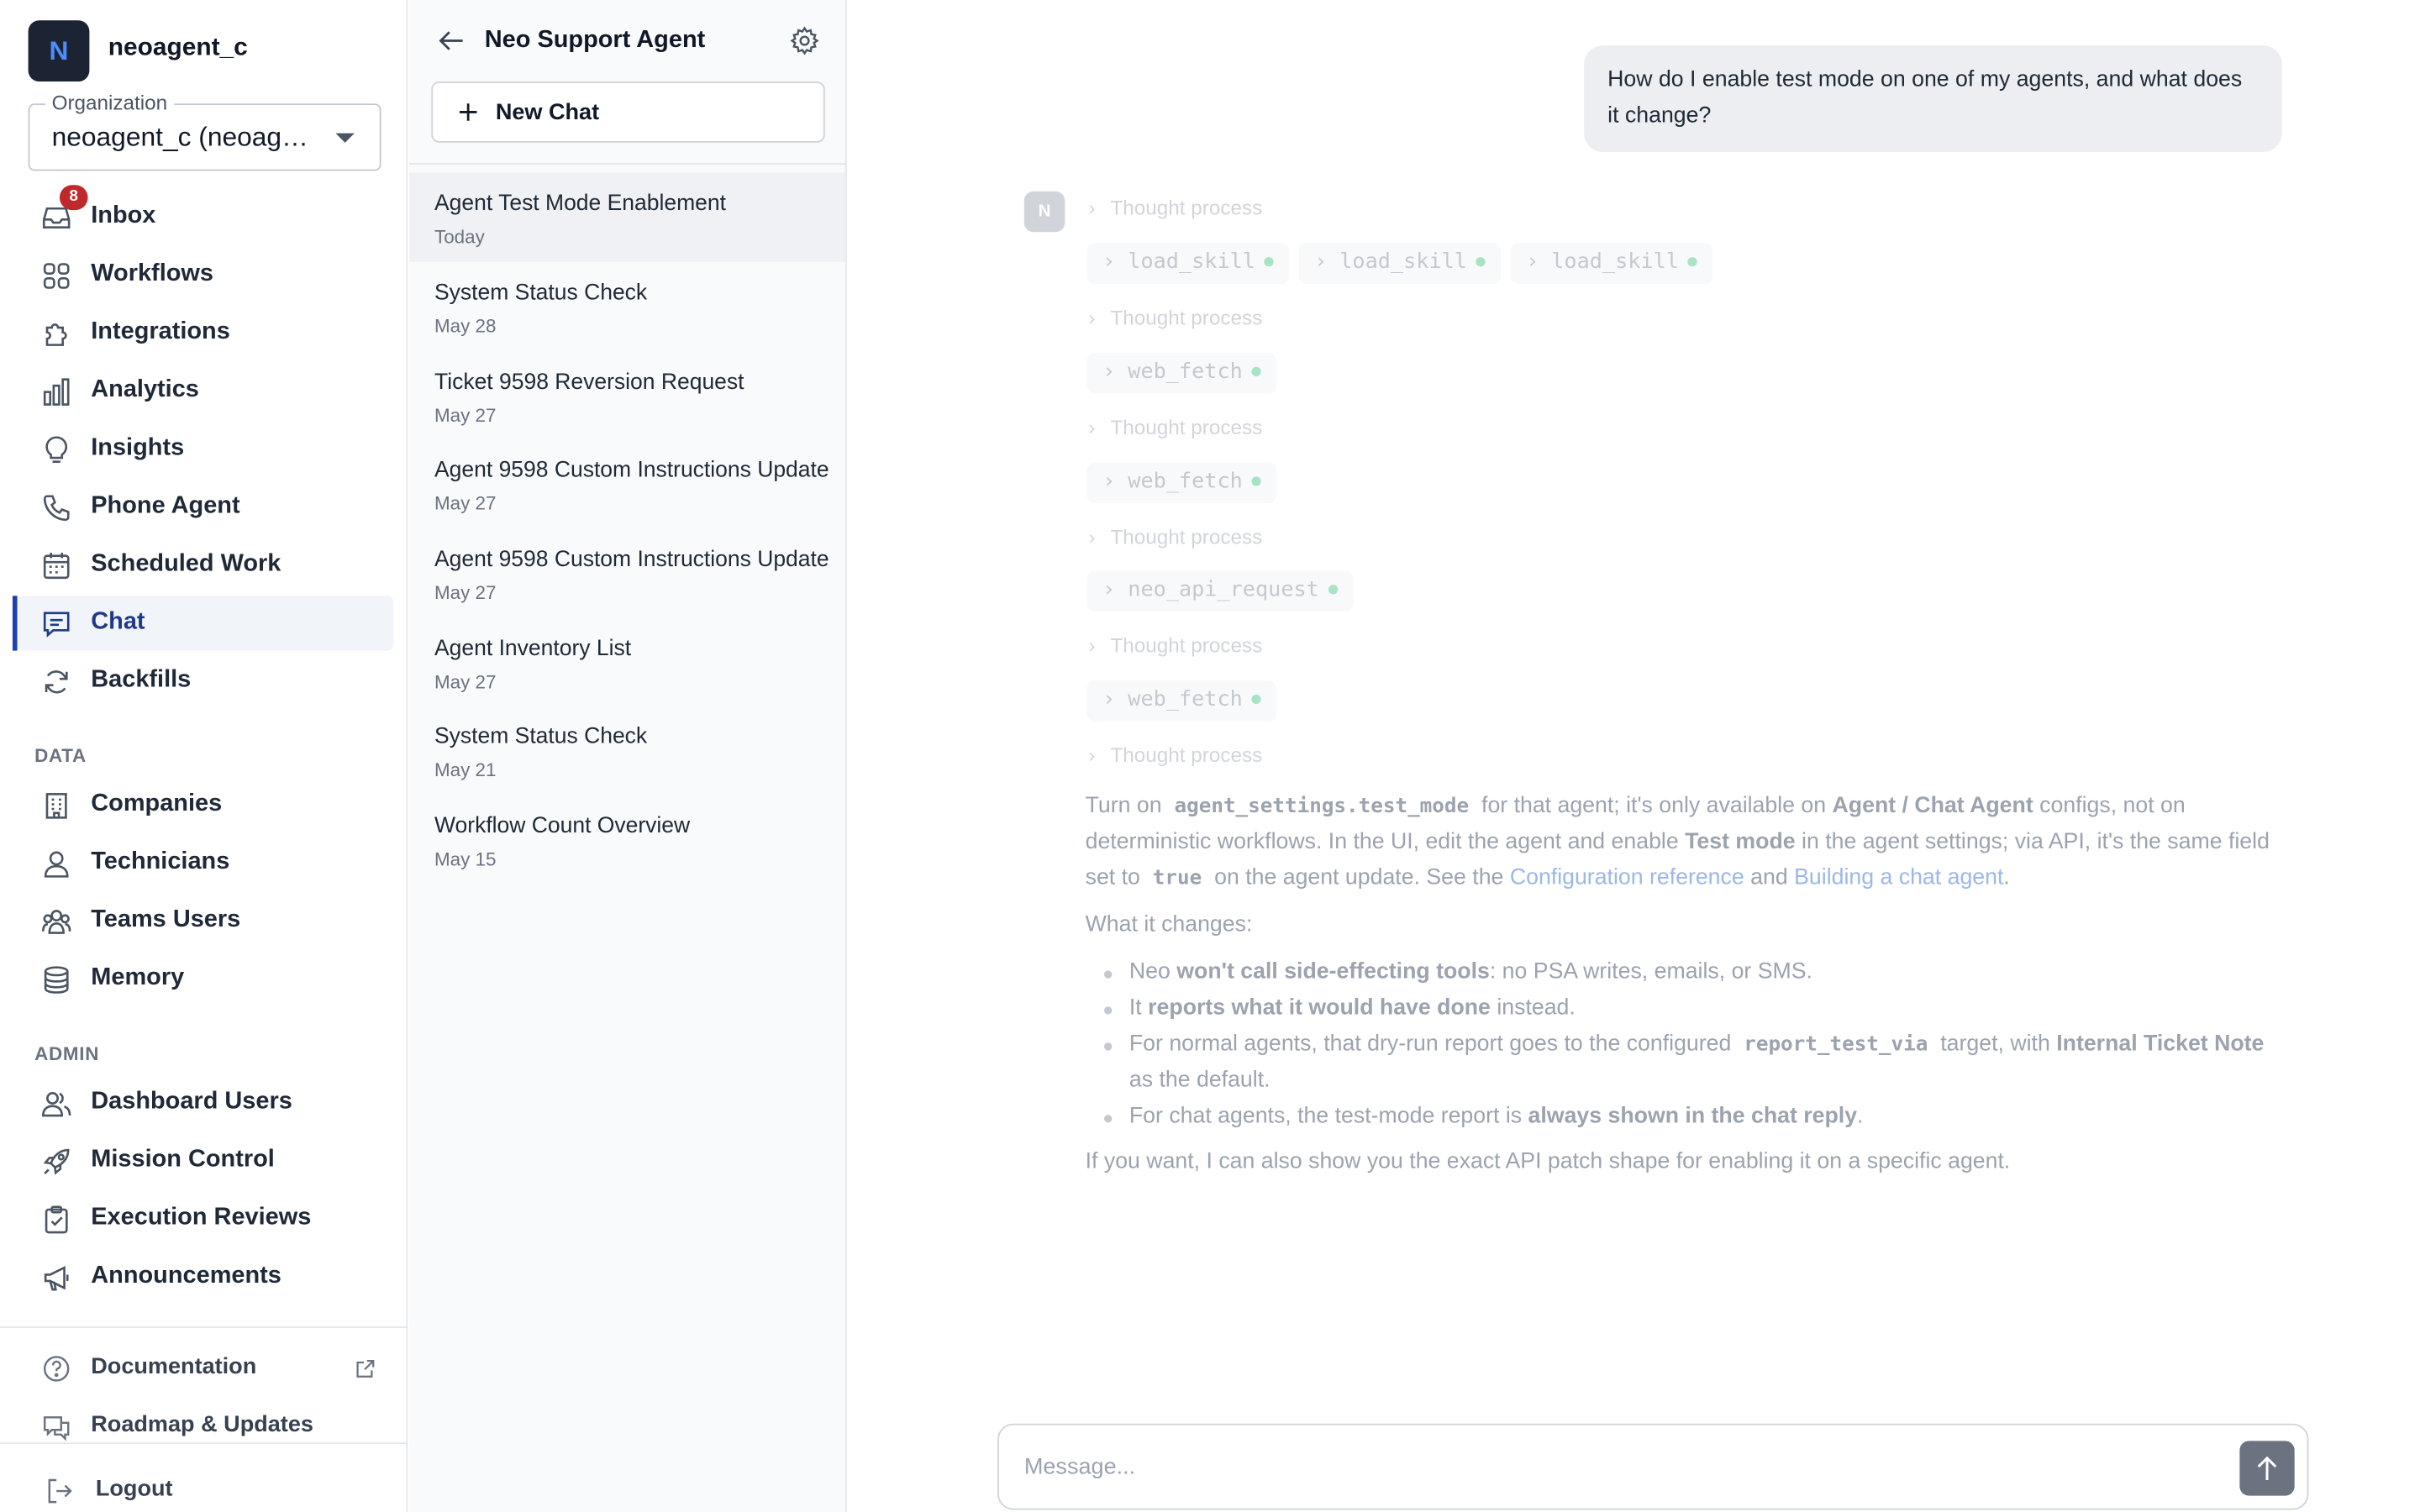  I want to click on sidebar-item-announcements: Announcements, so click(205, 1277).